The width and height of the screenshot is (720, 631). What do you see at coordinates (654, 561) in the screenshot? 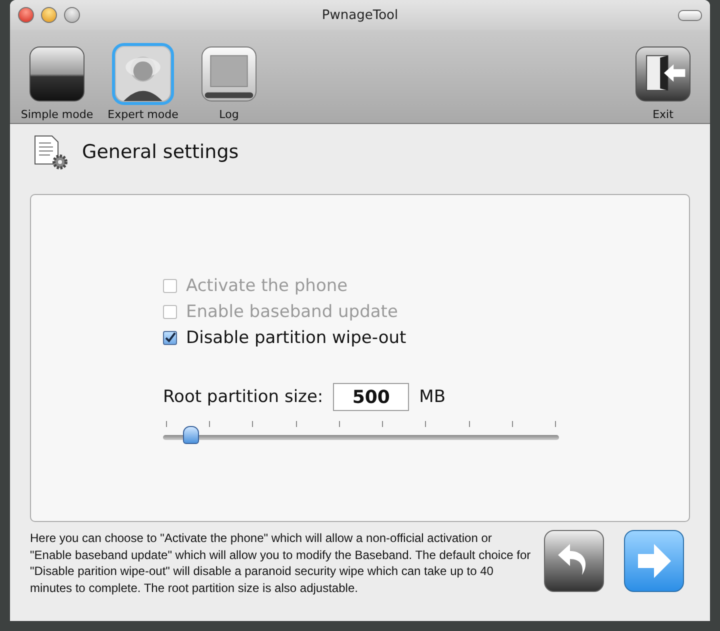
I see `next-button` at bounding box center [654, 561].